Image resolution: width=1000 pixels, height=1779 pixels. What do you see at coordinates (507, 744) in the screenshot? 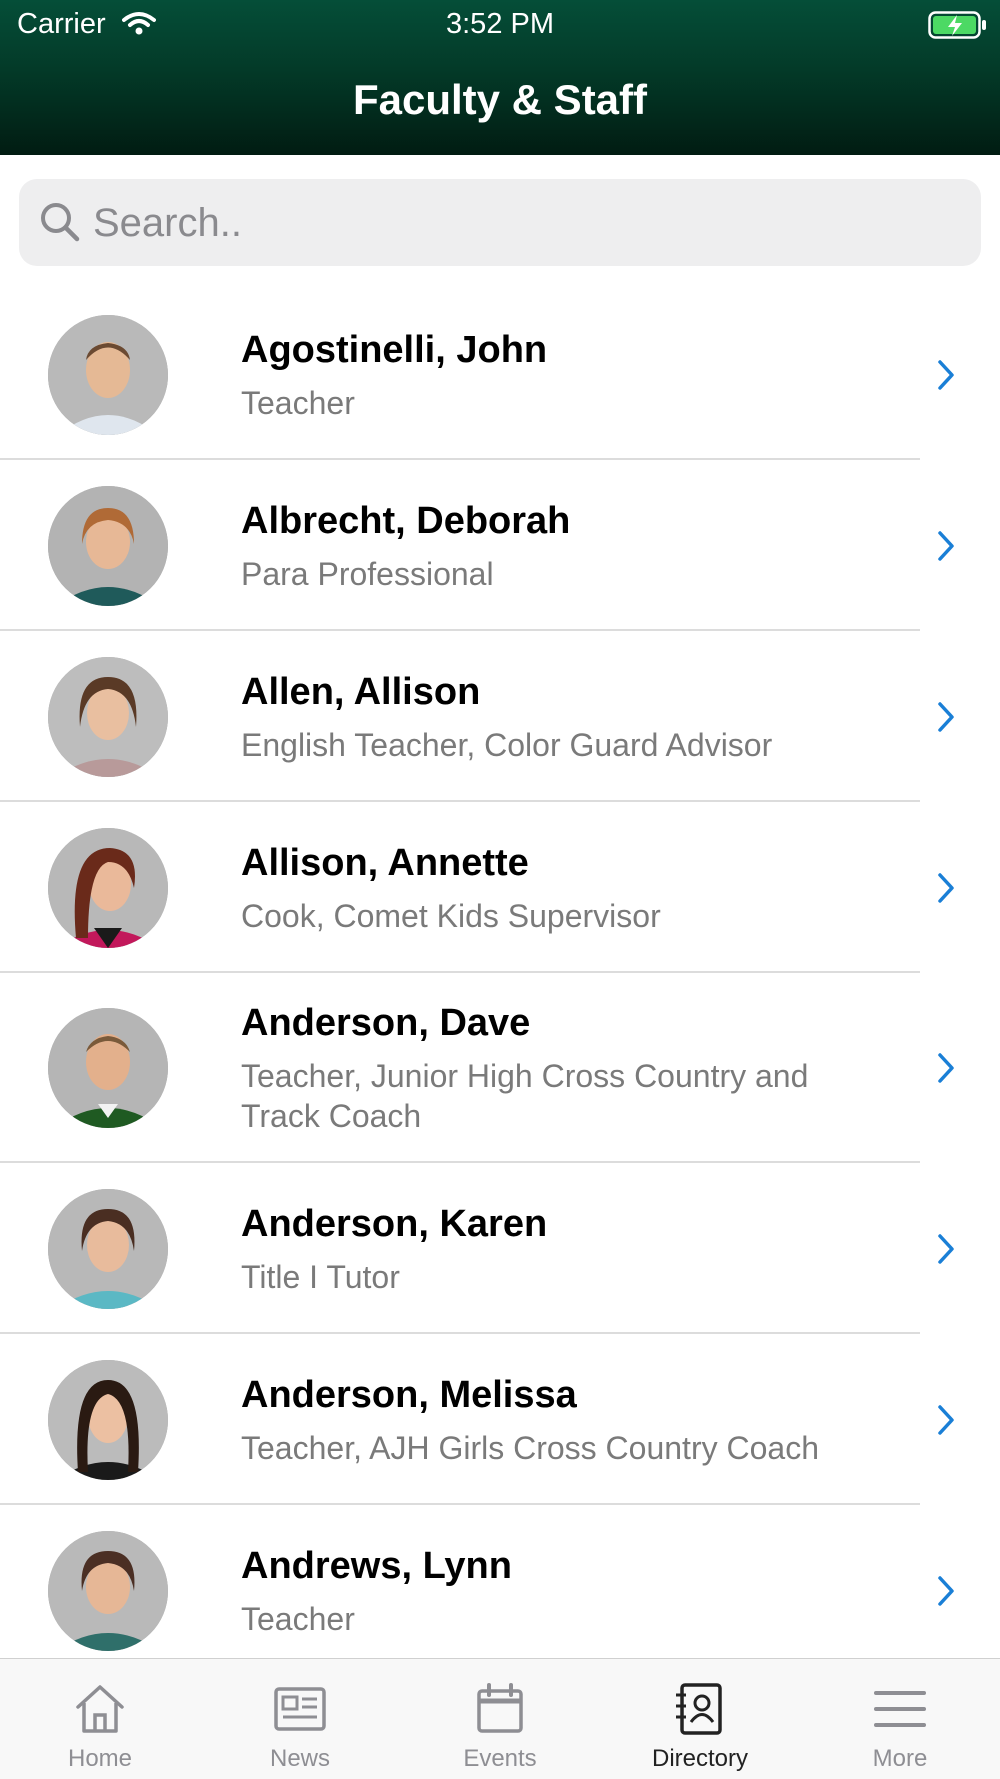
I see `staff-role: English Teacher, Color Guard Advisor` at bounding box center [507, 744].